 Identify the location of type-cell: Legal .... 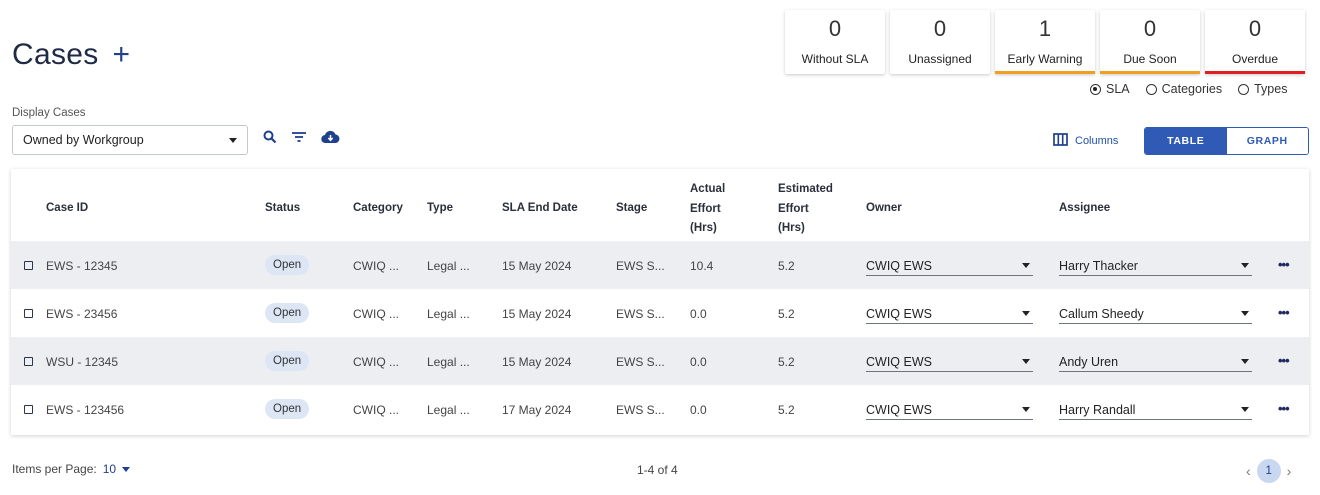
(448, 314).